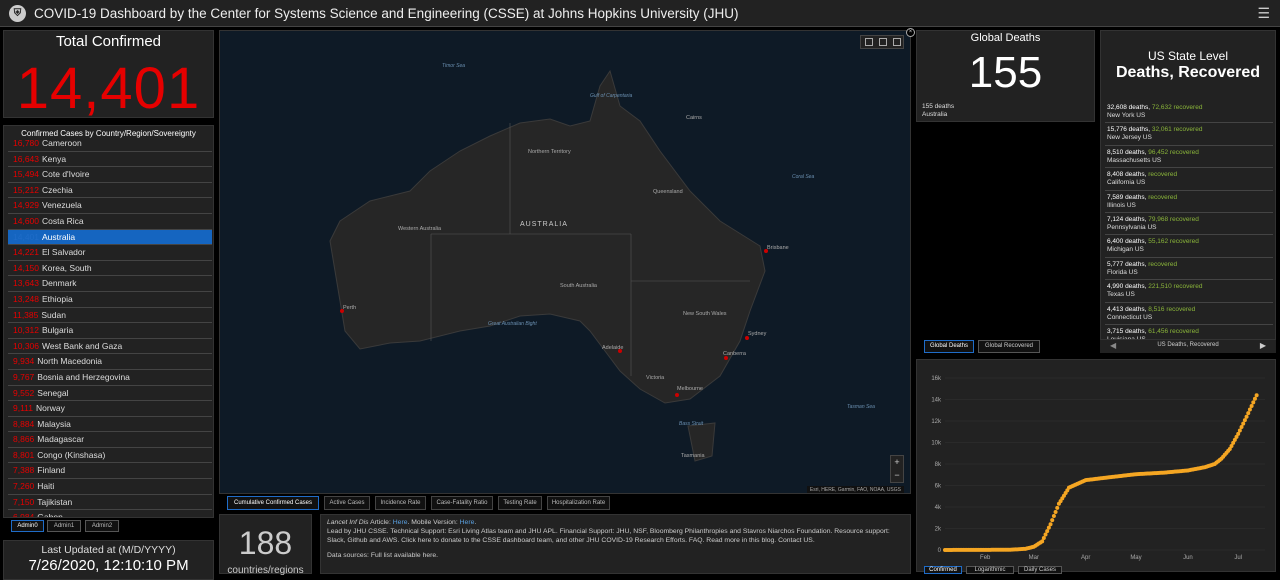 This screenshot has width=1280, height=580. Describe the element at coordinates (110, 222) in the screenshot. I see `country-list-item: 14,600 Costa Rica` at that location.